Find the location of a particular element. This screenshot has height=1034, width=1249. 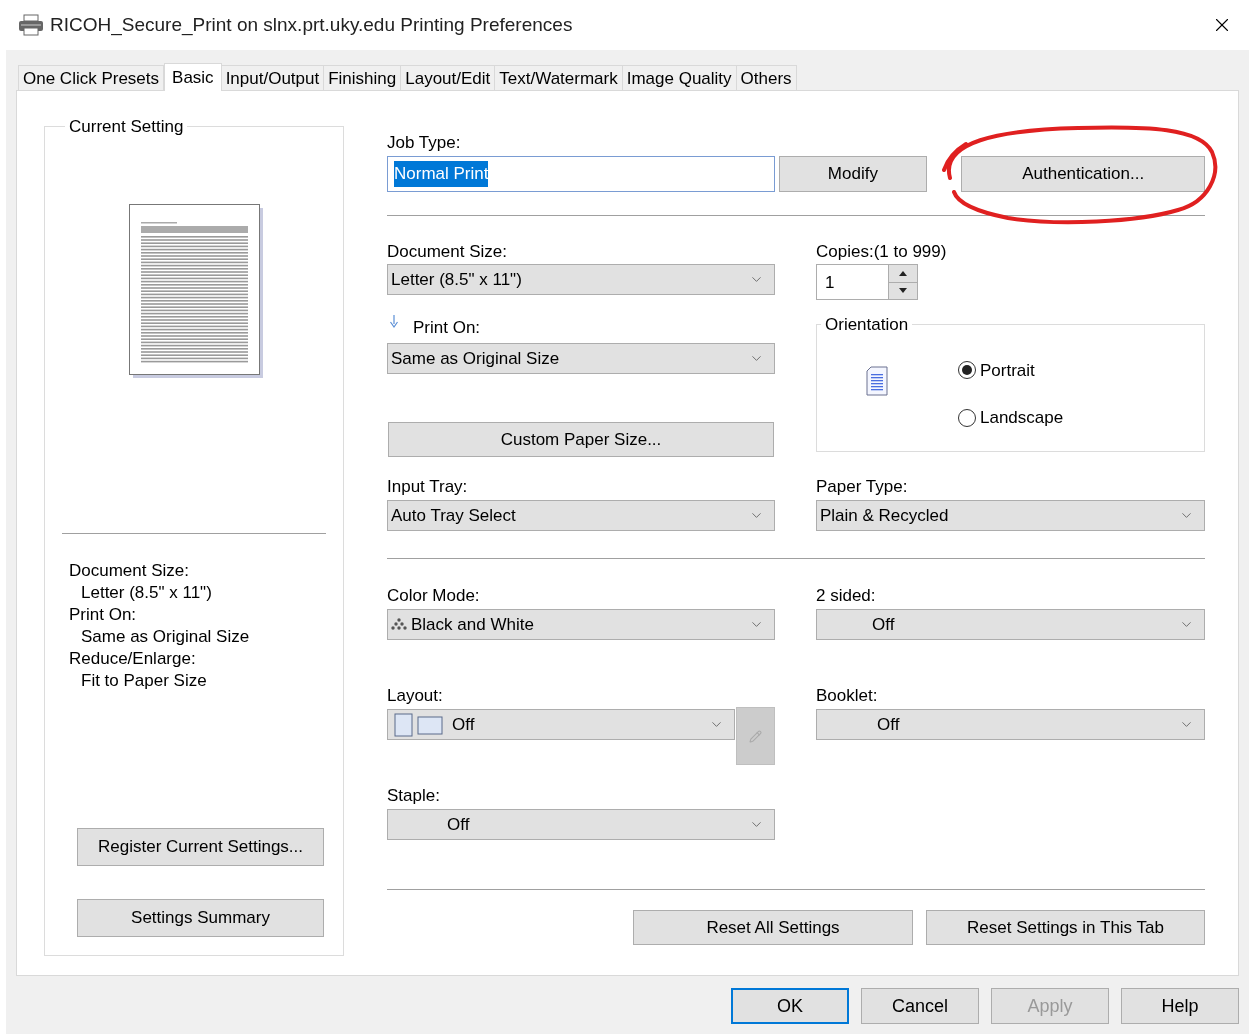

tab: Finishing is located at coordinates (362, 77).